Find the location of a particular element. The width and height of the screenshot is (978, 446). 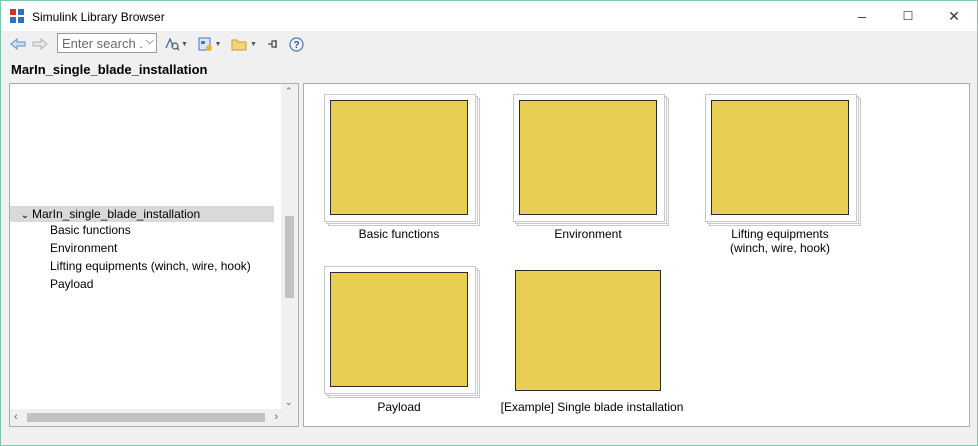

arrow-left-icon is located at coordinates (18, 44).